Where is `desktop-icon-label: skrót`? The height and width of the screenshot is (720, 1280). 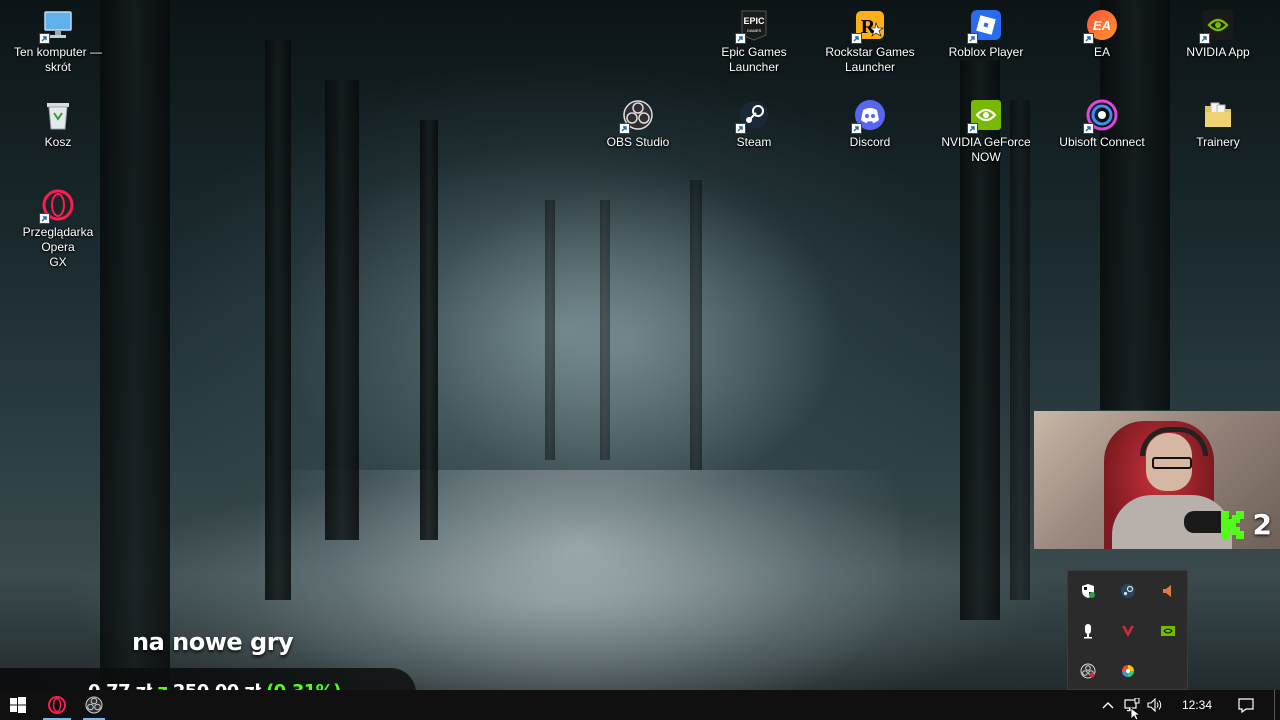
desktop-icon-label: skrót is located at coordinates (57, 67).